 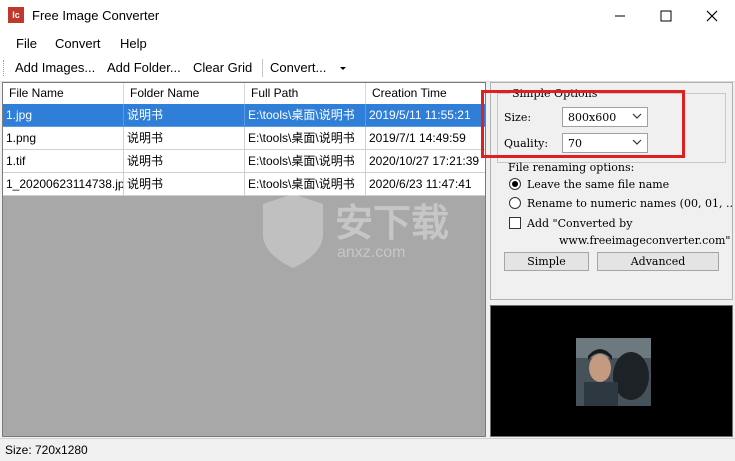 What do you see at coordinates (63, 161) in the screenshot?
I see `cell-file-name: 1.tif` at bounding box center [63, 161].